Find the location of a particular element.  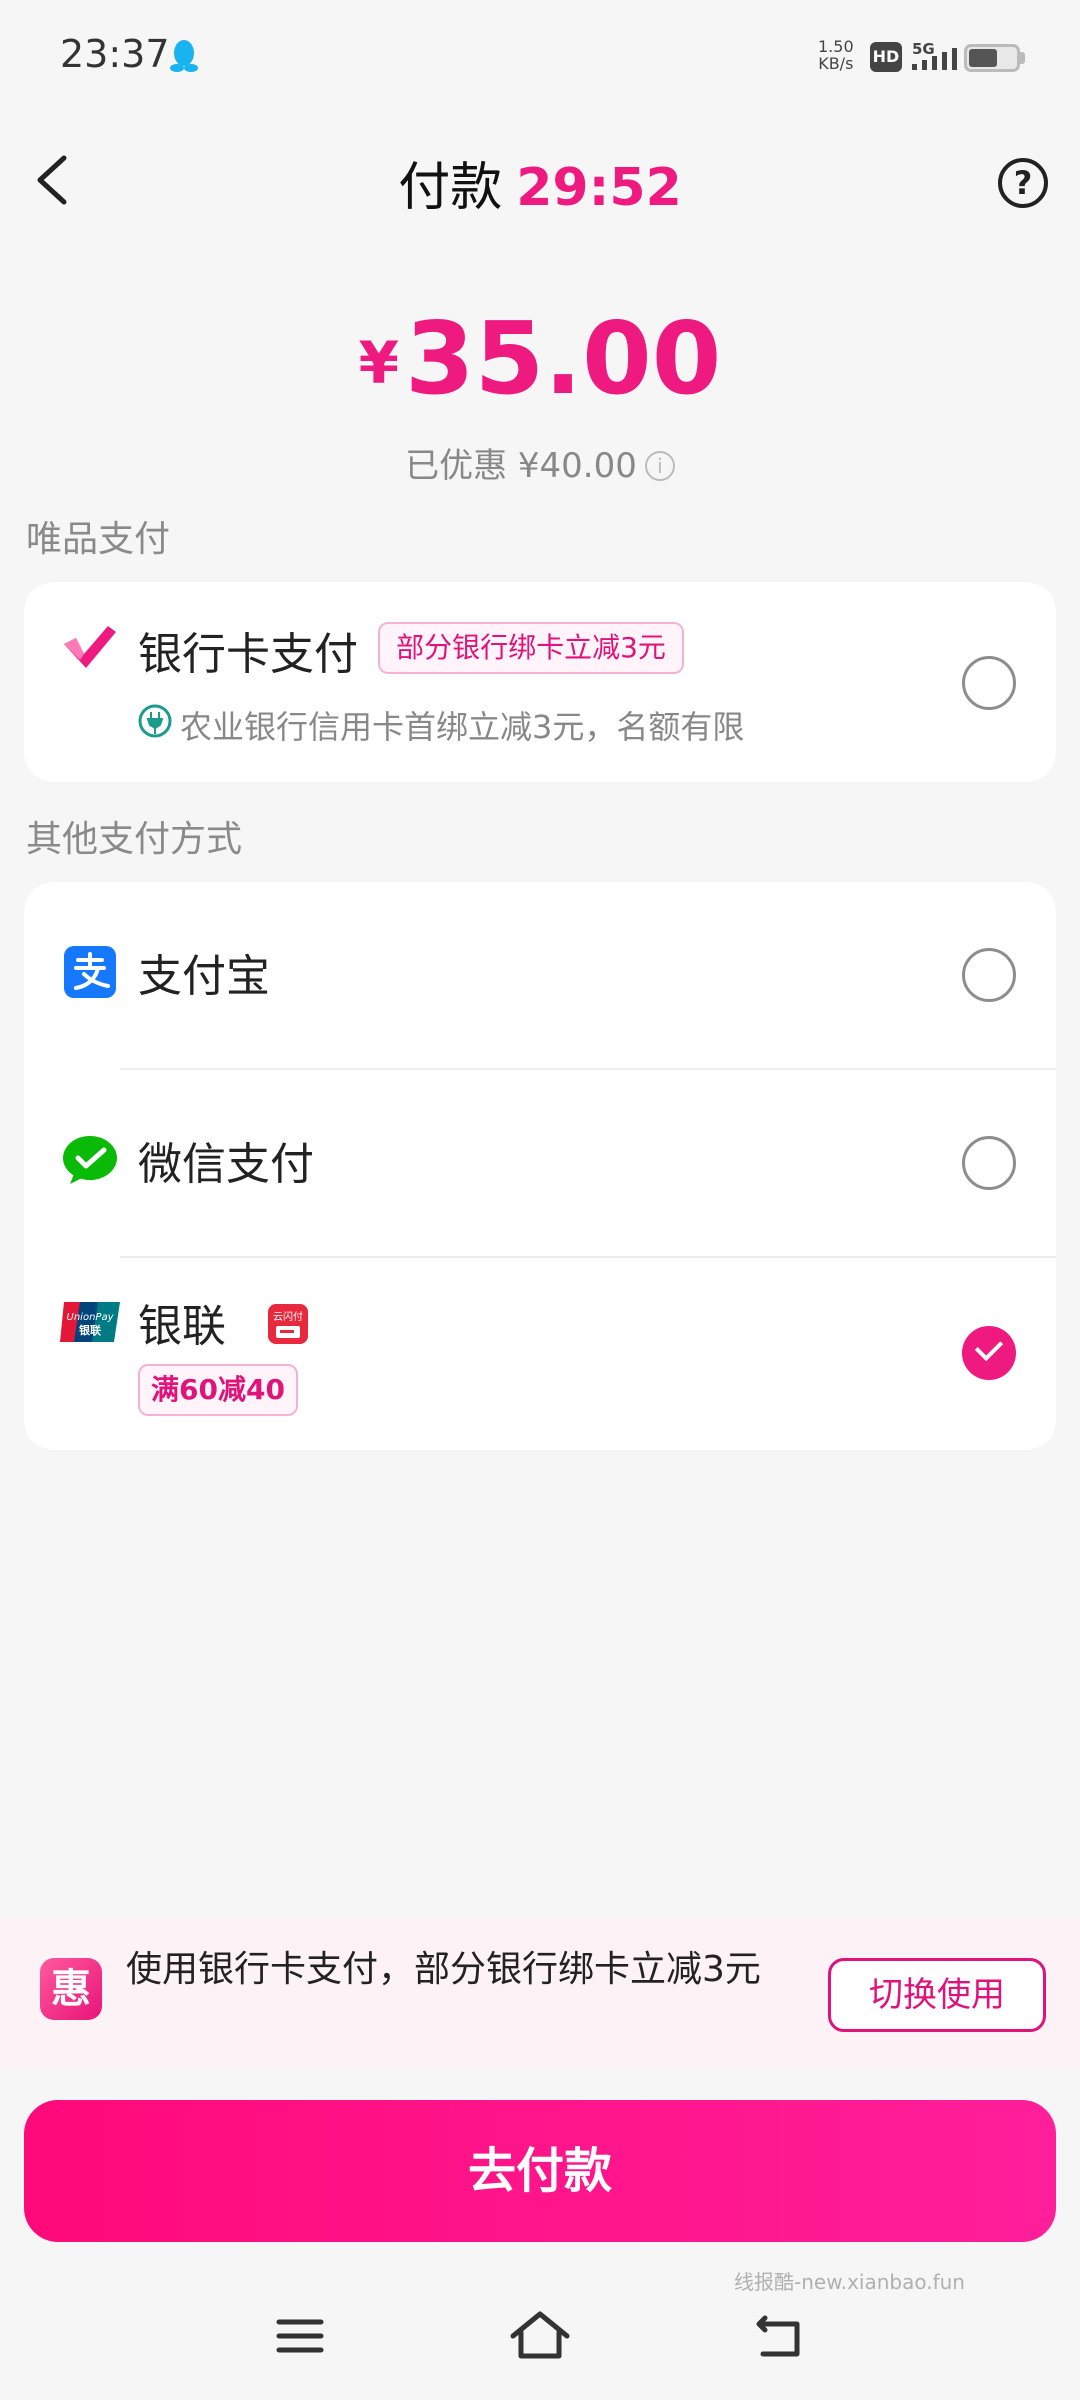

unionpay-promo-tag: 满60减40 is located at coordinates (218, 1390).